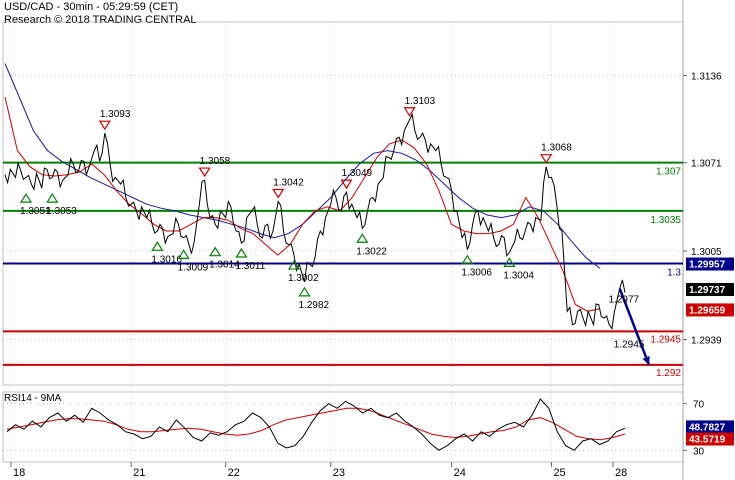 Image resolution: width=735 pixels, height=480 pixels. I want to click on price-tick-label: 1.3005, so click(706, 252).